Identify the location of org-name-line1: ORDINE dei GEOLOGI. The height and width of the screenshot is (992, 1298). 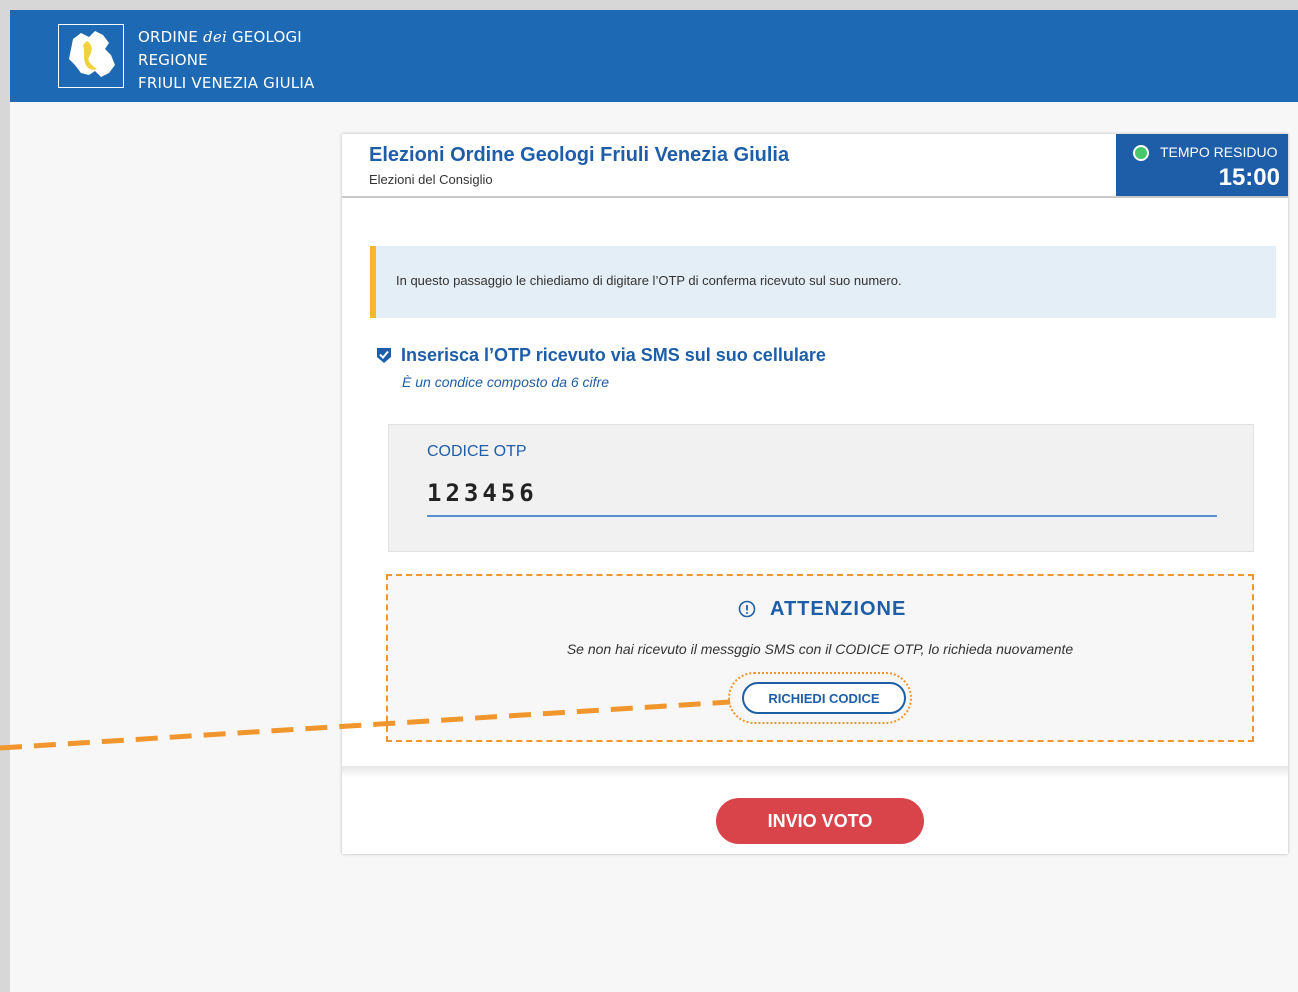
(220, 37).